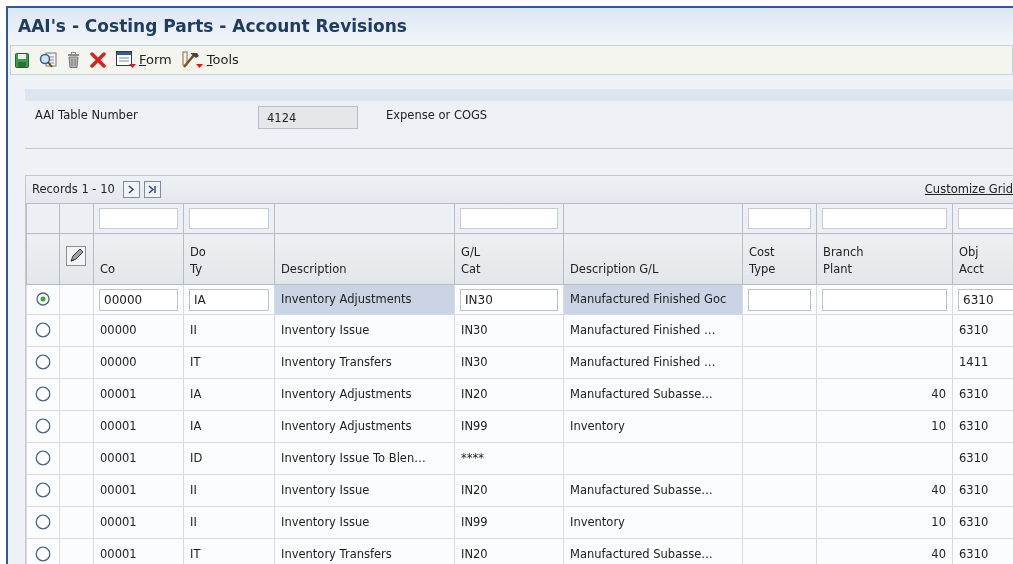 The height and width of the screenshot is (564, 1013). I want to click on last-icon, so click(152, 189).